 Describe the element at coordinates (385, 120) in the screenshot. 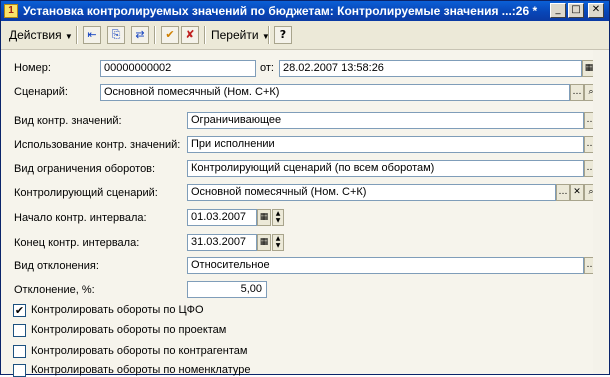

I see `control-type-field: Ограничивающее` at that location.